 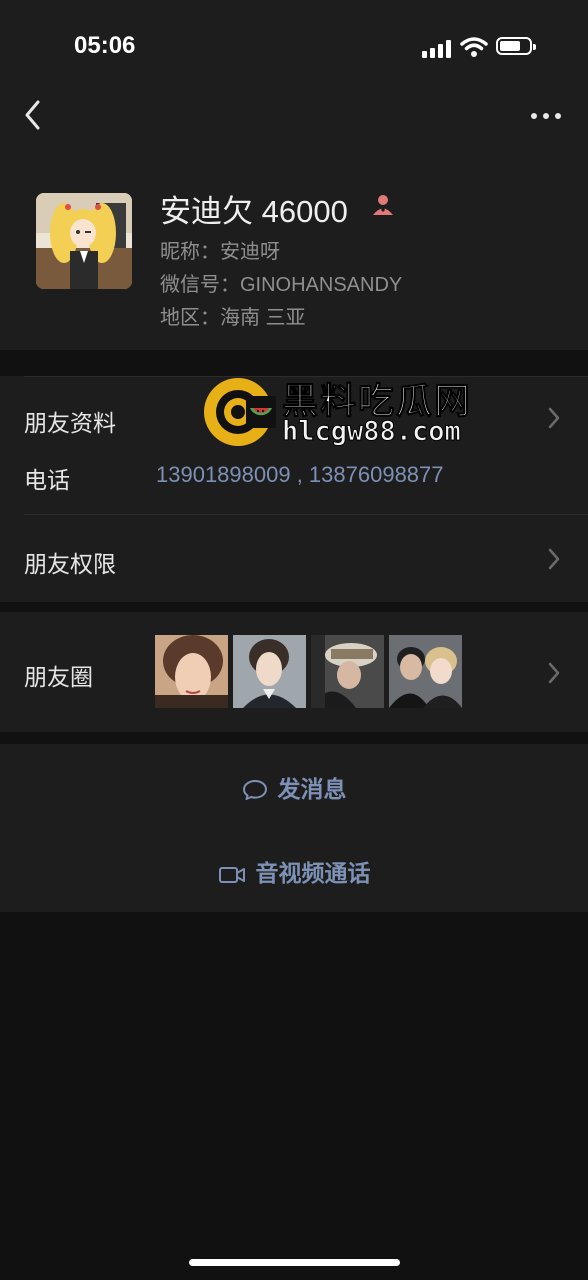 I want to click on divider, so click(x=306, y=514).